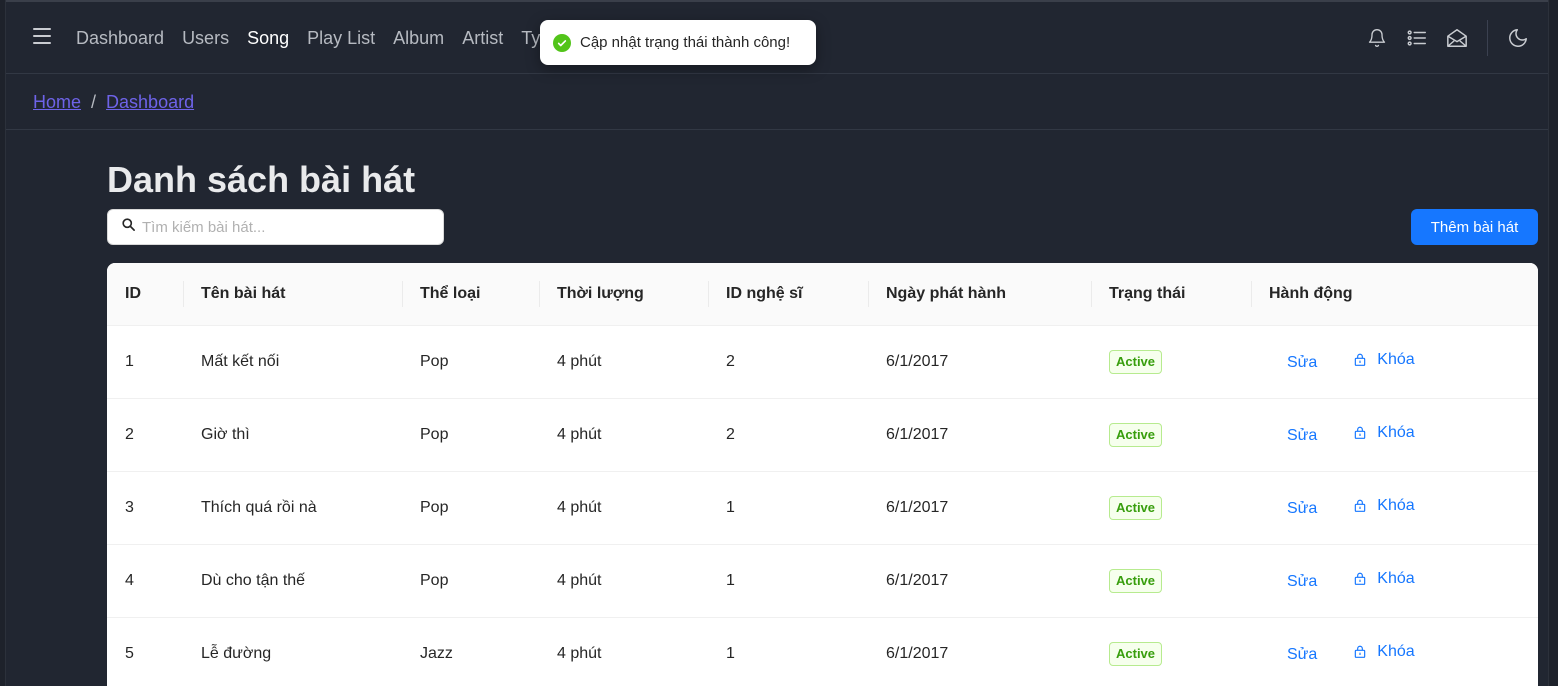 The width and height of the screenshot is (1558, 686). I want to click on nav-item-artist: Artist, so click(482, 38).